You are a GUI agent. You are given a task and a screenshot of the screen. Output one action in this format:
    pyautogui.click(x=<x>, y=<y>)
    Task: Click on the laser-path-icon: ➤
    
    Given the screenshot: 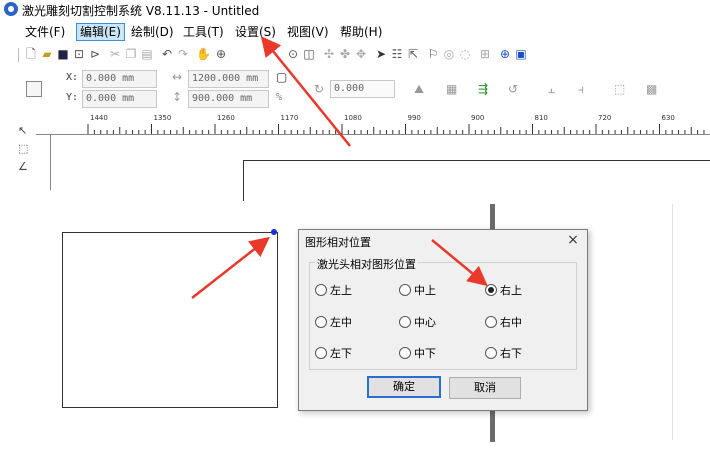 What is the action you would take?
    pyautogui.click(x=381, y=54)
    